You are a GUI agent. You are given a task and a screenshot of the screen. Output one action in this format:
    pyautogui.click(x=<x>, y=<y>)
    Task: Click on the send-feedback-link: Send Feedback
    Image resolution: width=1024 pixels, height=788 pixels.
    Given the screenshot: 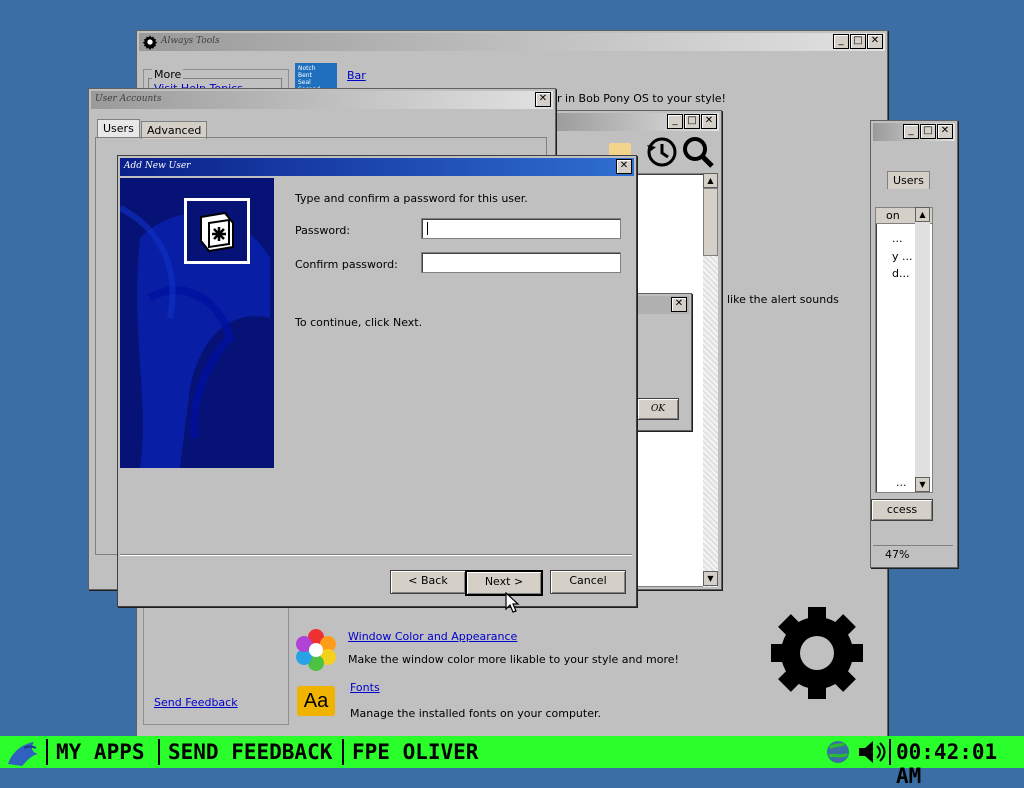 What is the action you would take?
    pyautogui.click(x=196, y=702)
    